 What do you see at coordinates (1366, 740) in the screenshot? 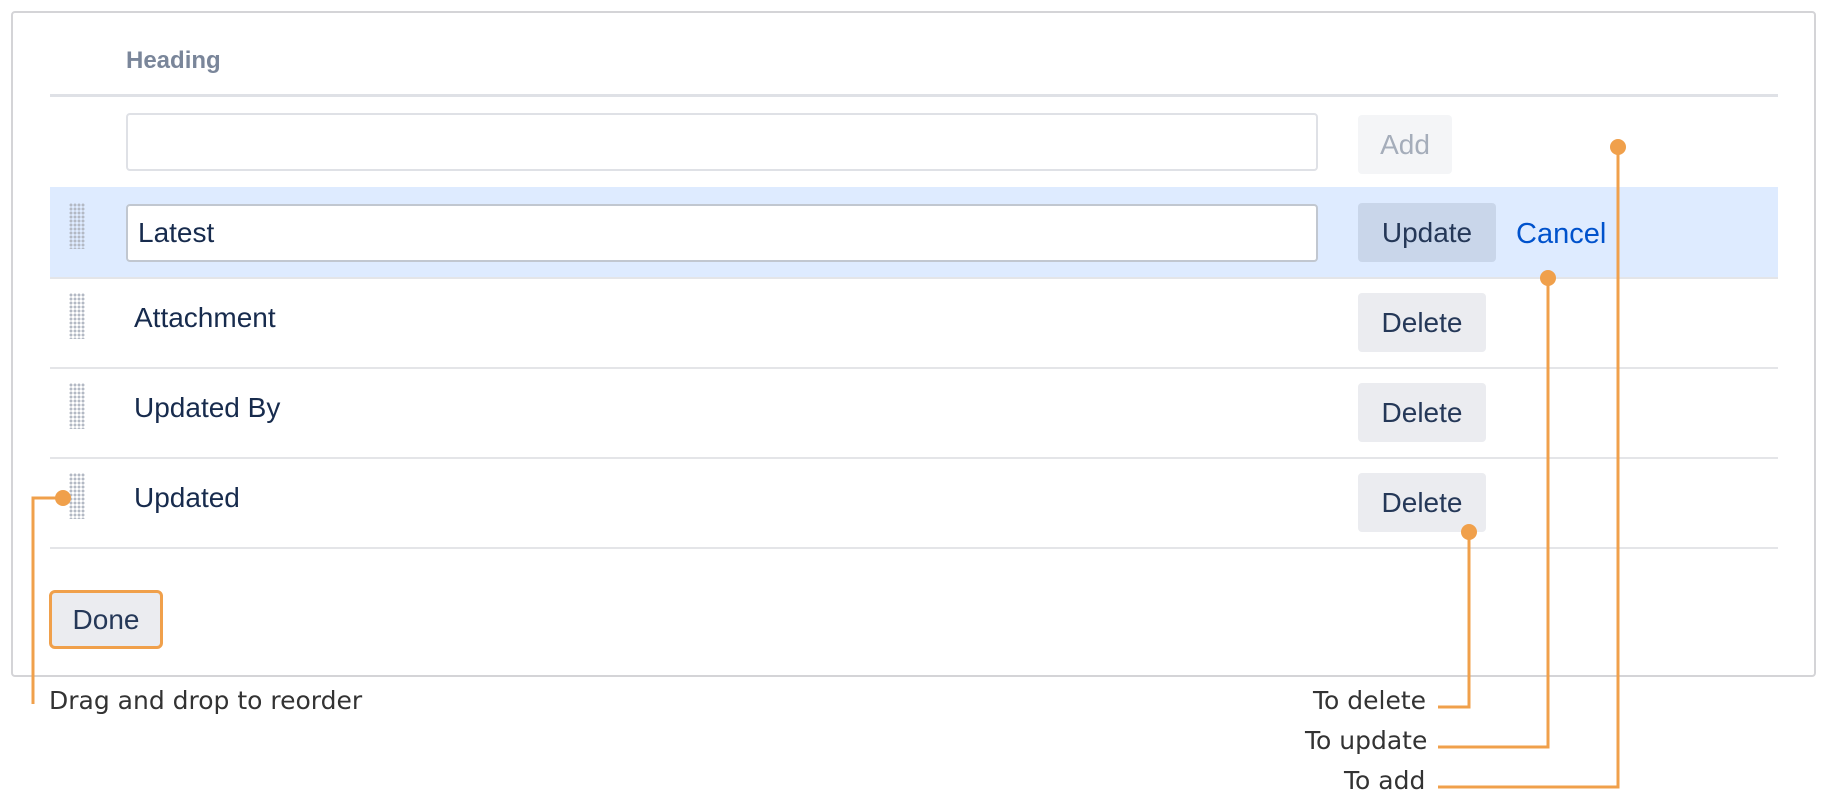
I see `annotation-update: To update` at bounding box center [1366, 740].